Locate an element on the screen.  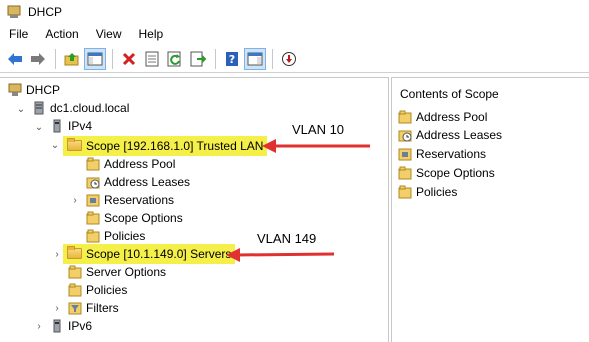
list-item-label: Address Pool is located at coordinates (452, 117).